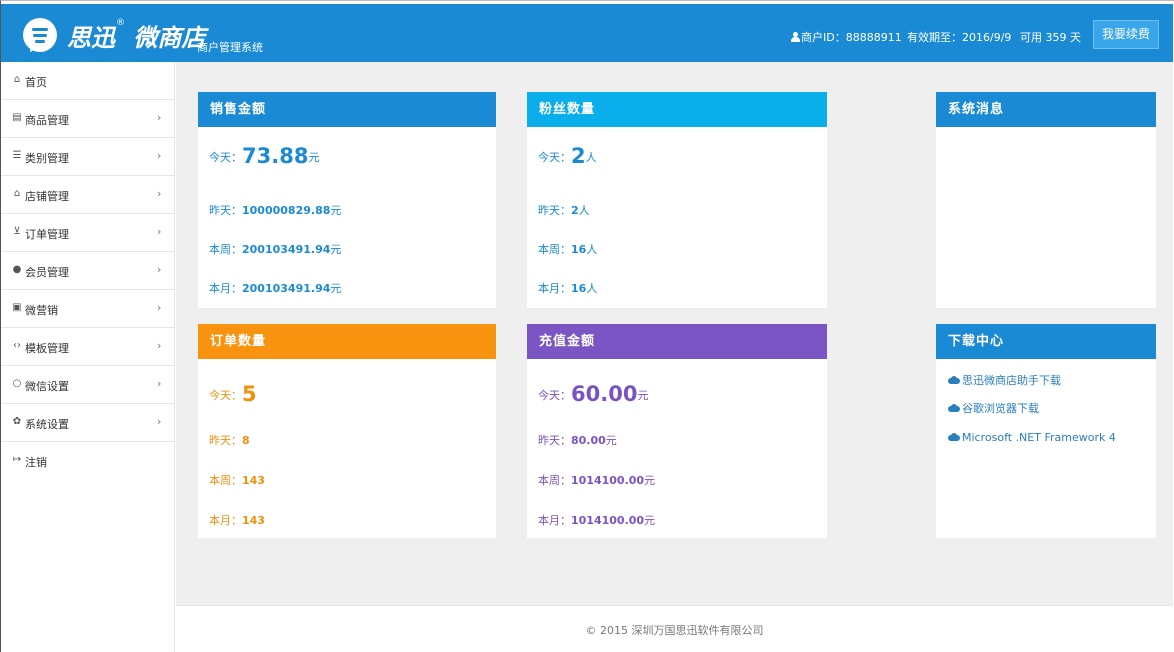  I want to click on sales-today: 今天：73.88元, so click(264, 156).